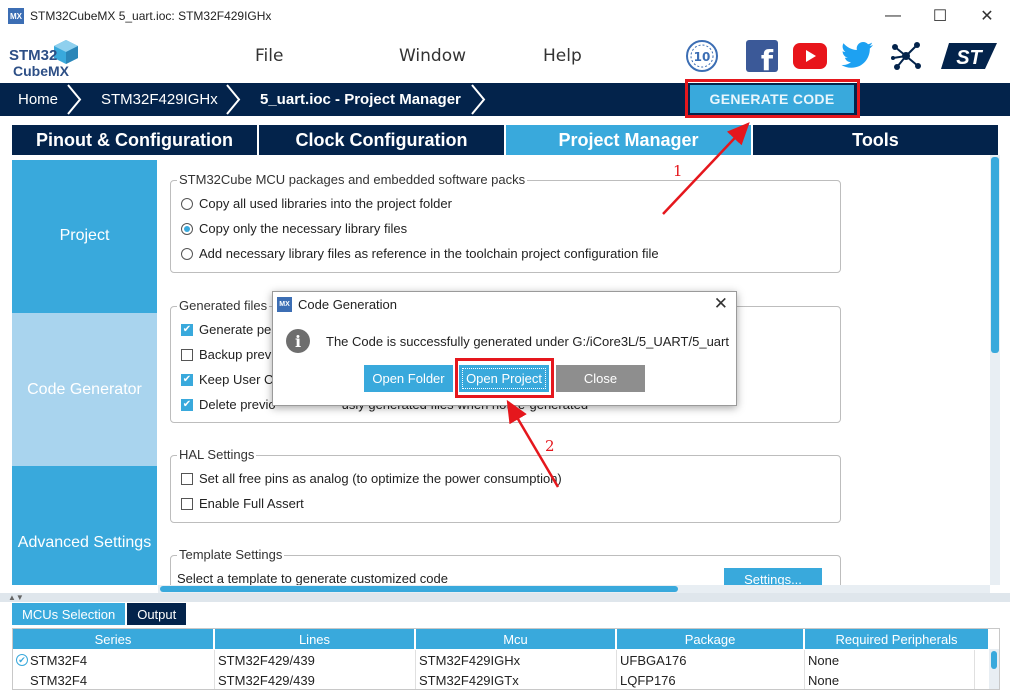 This screenshot has width=1010, height=693. I want to click on side-panel: Project Code Generator Advanced Settings, so click(84, 372).